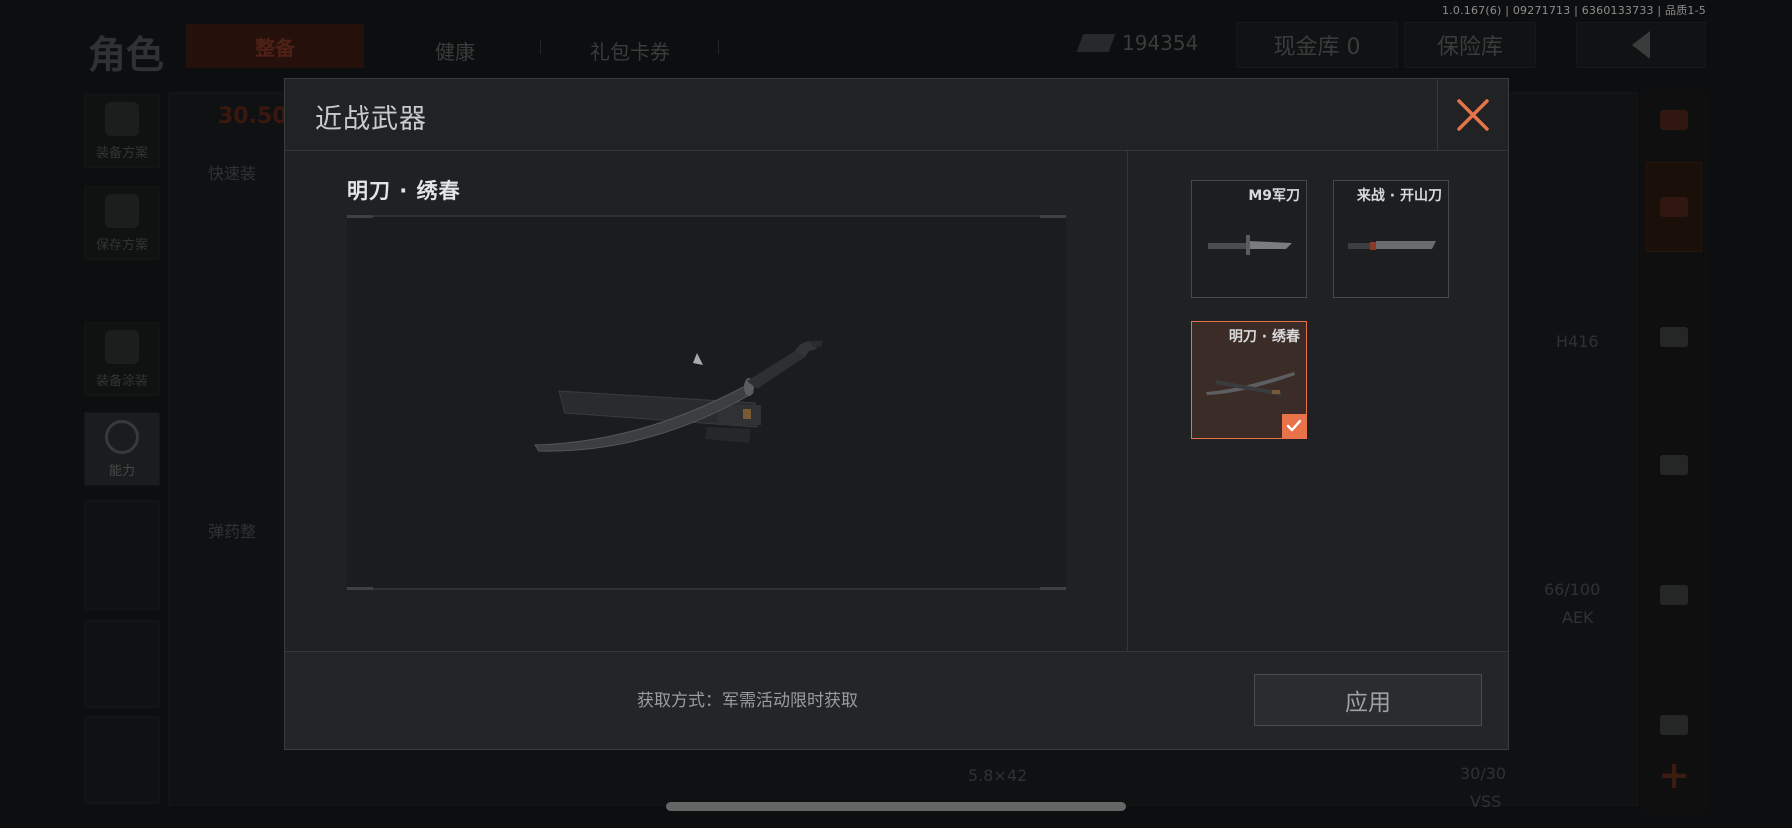 The image size is (1792, 828). What do you see at coordinates (1392, 245) in the screenshot?
I see `machete-icon` at bounding box center [1392, 245].